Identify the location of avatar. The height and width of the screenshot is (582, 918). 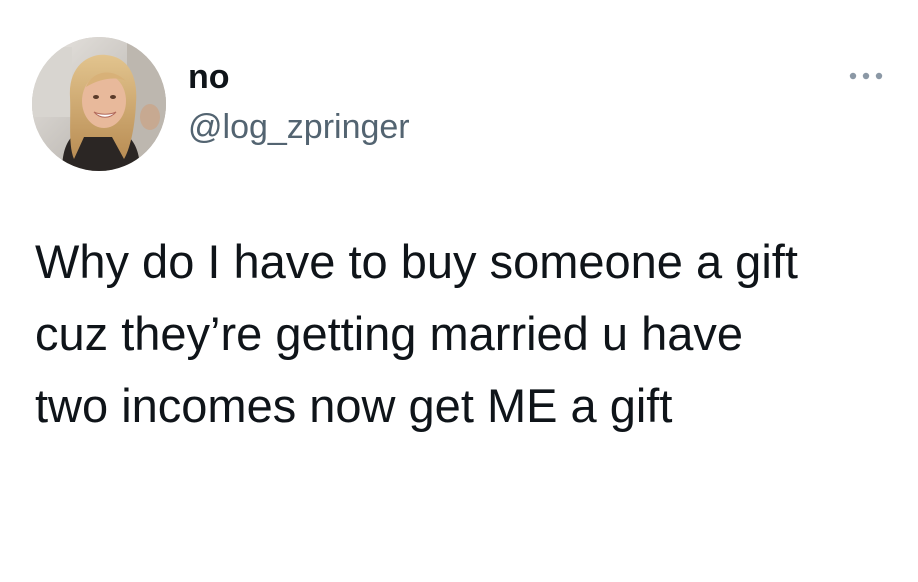
(99, 104).